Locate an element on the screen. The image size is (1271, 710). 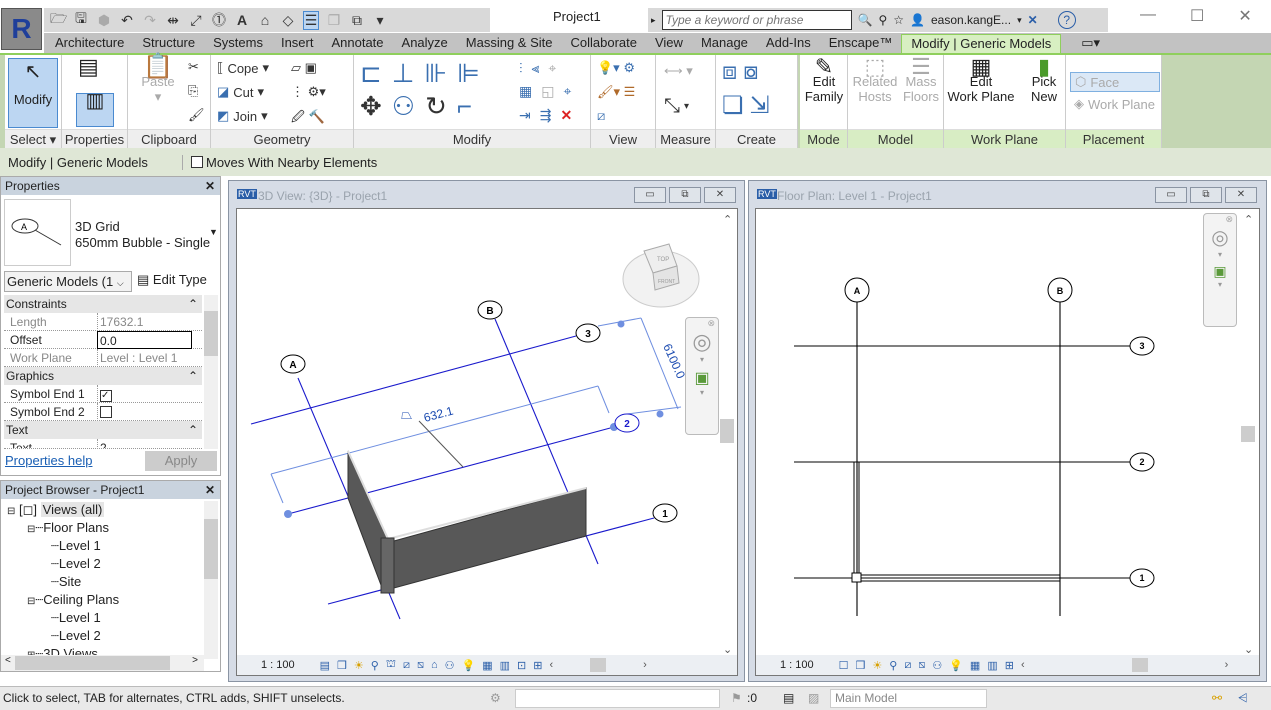
section-icon: ◇ is located at coordinates (288, 20).